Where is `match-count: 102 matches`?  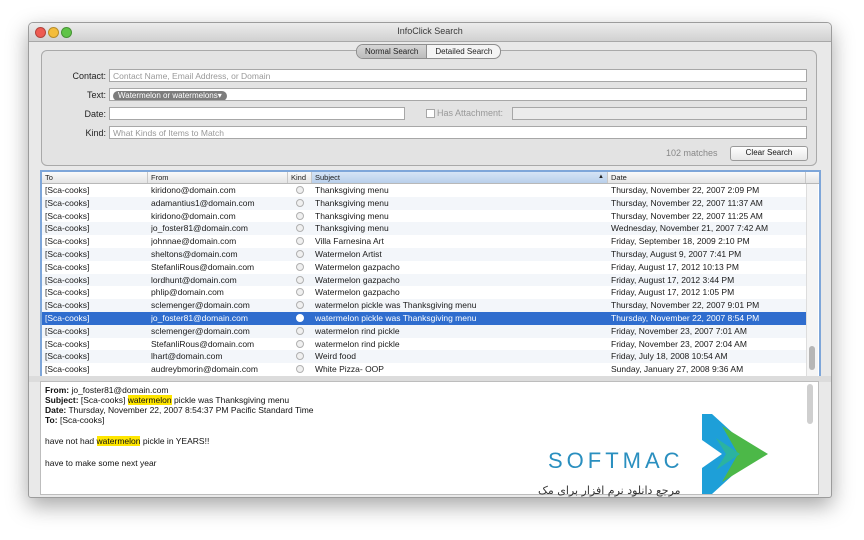 match-count: 102 matches is located at coordinates (692, 153).